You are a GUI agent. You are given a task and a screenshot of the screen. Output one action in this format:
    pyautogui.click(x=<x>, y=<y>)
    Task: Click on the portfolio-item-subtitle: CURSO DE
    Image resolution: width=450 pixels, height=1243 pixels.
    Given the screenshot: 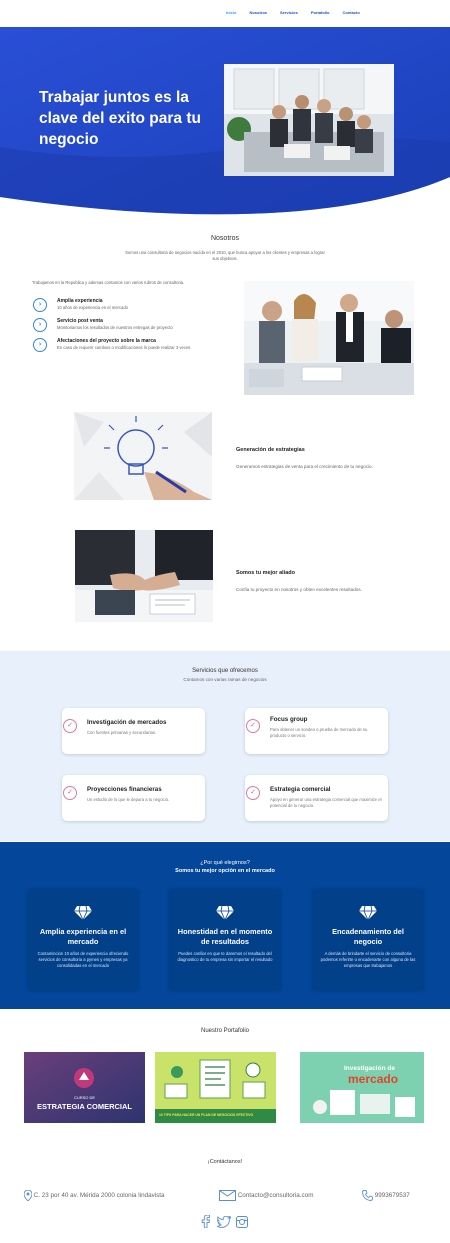 What is the action you would take?
    pyautogui.click(x=84, y=1097)
    